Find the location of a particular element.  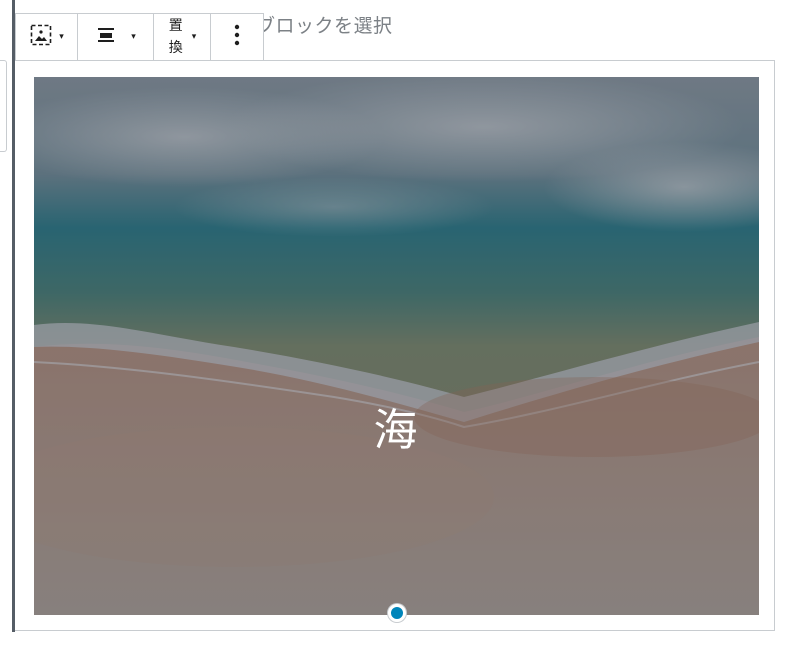

side-inserter-tab is located at coordinates (3, 106).